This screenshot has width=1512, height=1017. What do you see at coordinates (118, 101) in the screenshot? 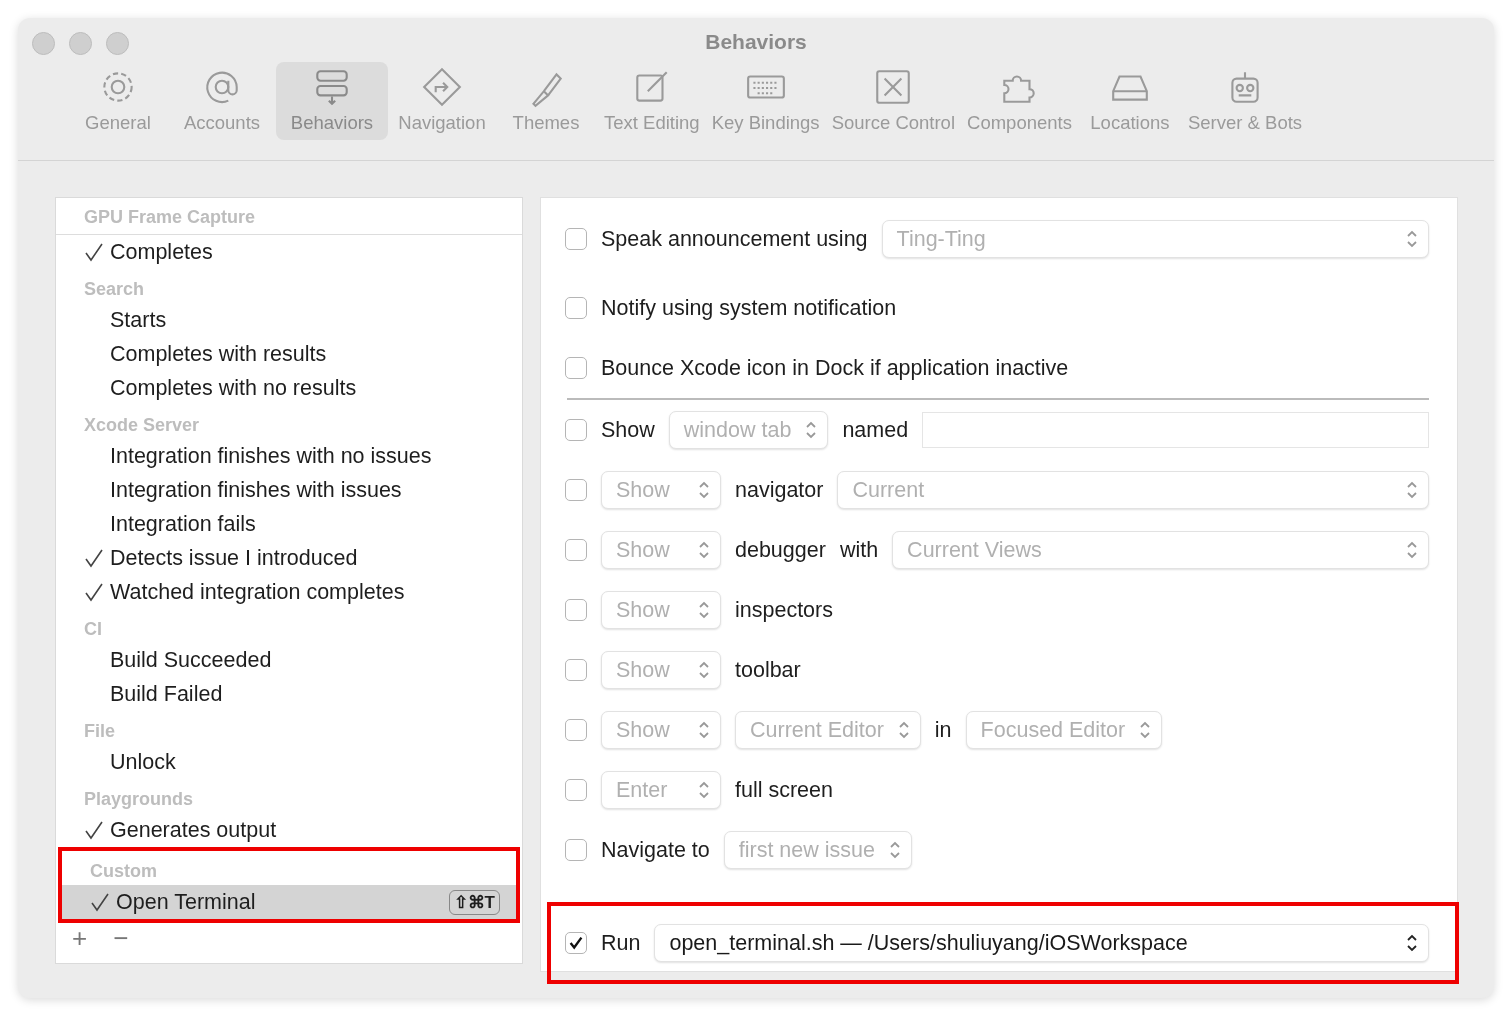
I see `toolbar-tab: General` at bounding box center [118, 101].